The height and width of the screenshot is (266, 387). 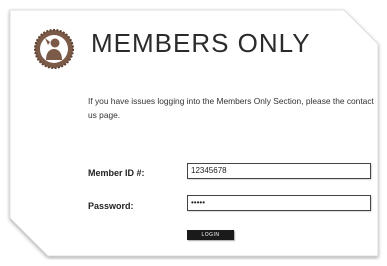 I want to click on member-id-label: Member ID #:, so click(x=116, y=173).